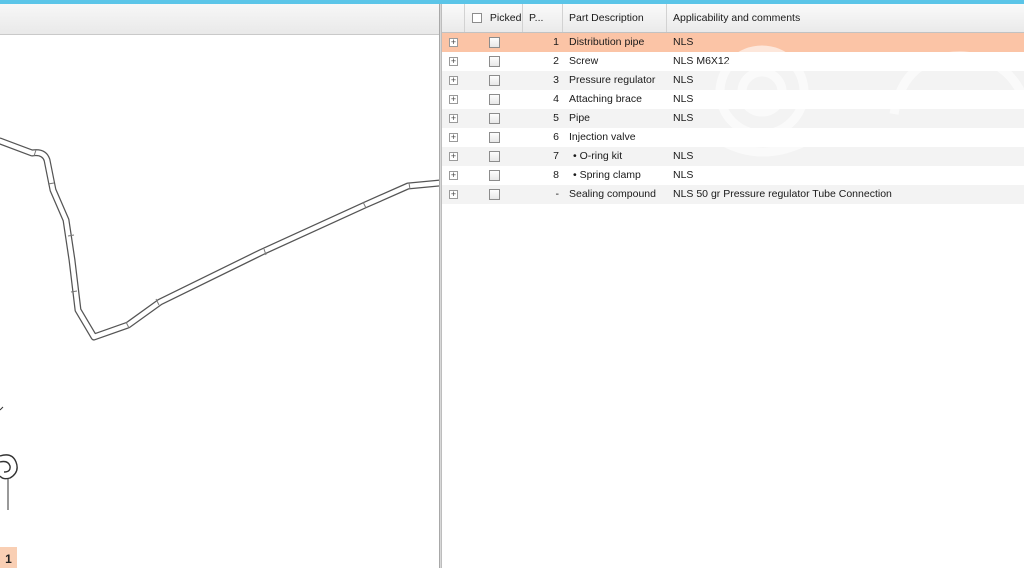 The image size is (1024, 568). What do you see at coordinates (733, 42) in the screenshot?
I see `table-row: + 1 Distribution pipe NLS` at bounding box center [733, 42].